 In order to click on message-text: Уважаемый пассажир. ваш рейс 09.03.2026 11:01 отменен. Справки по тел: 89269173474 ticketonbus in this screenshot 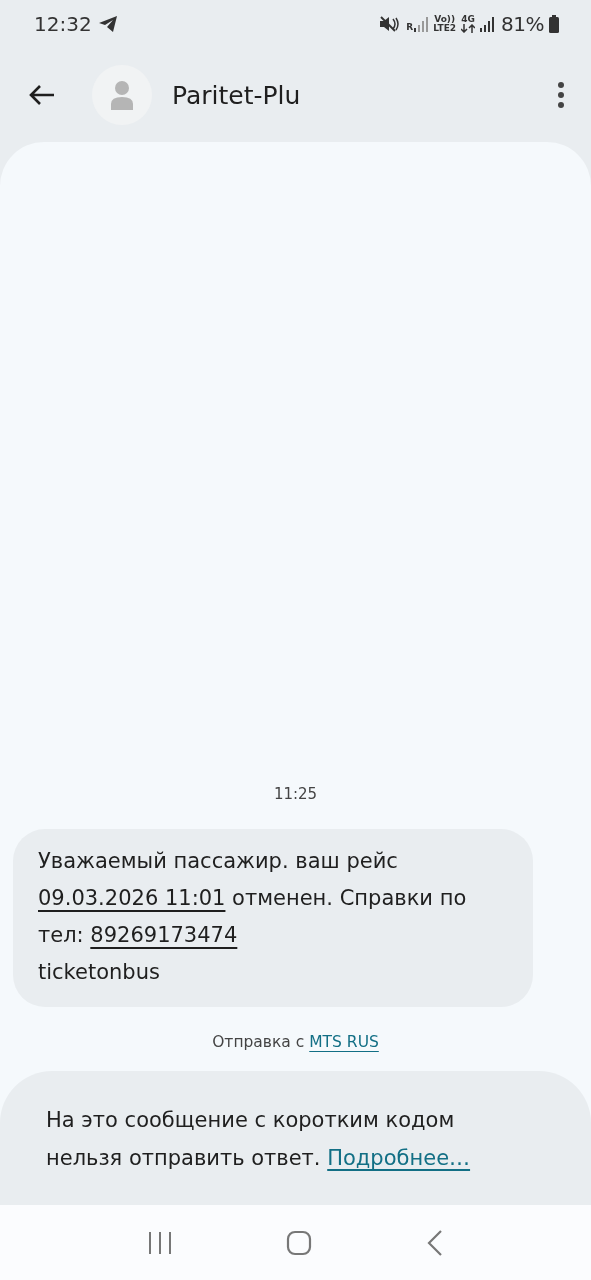, I will do `click(253, 917)`.